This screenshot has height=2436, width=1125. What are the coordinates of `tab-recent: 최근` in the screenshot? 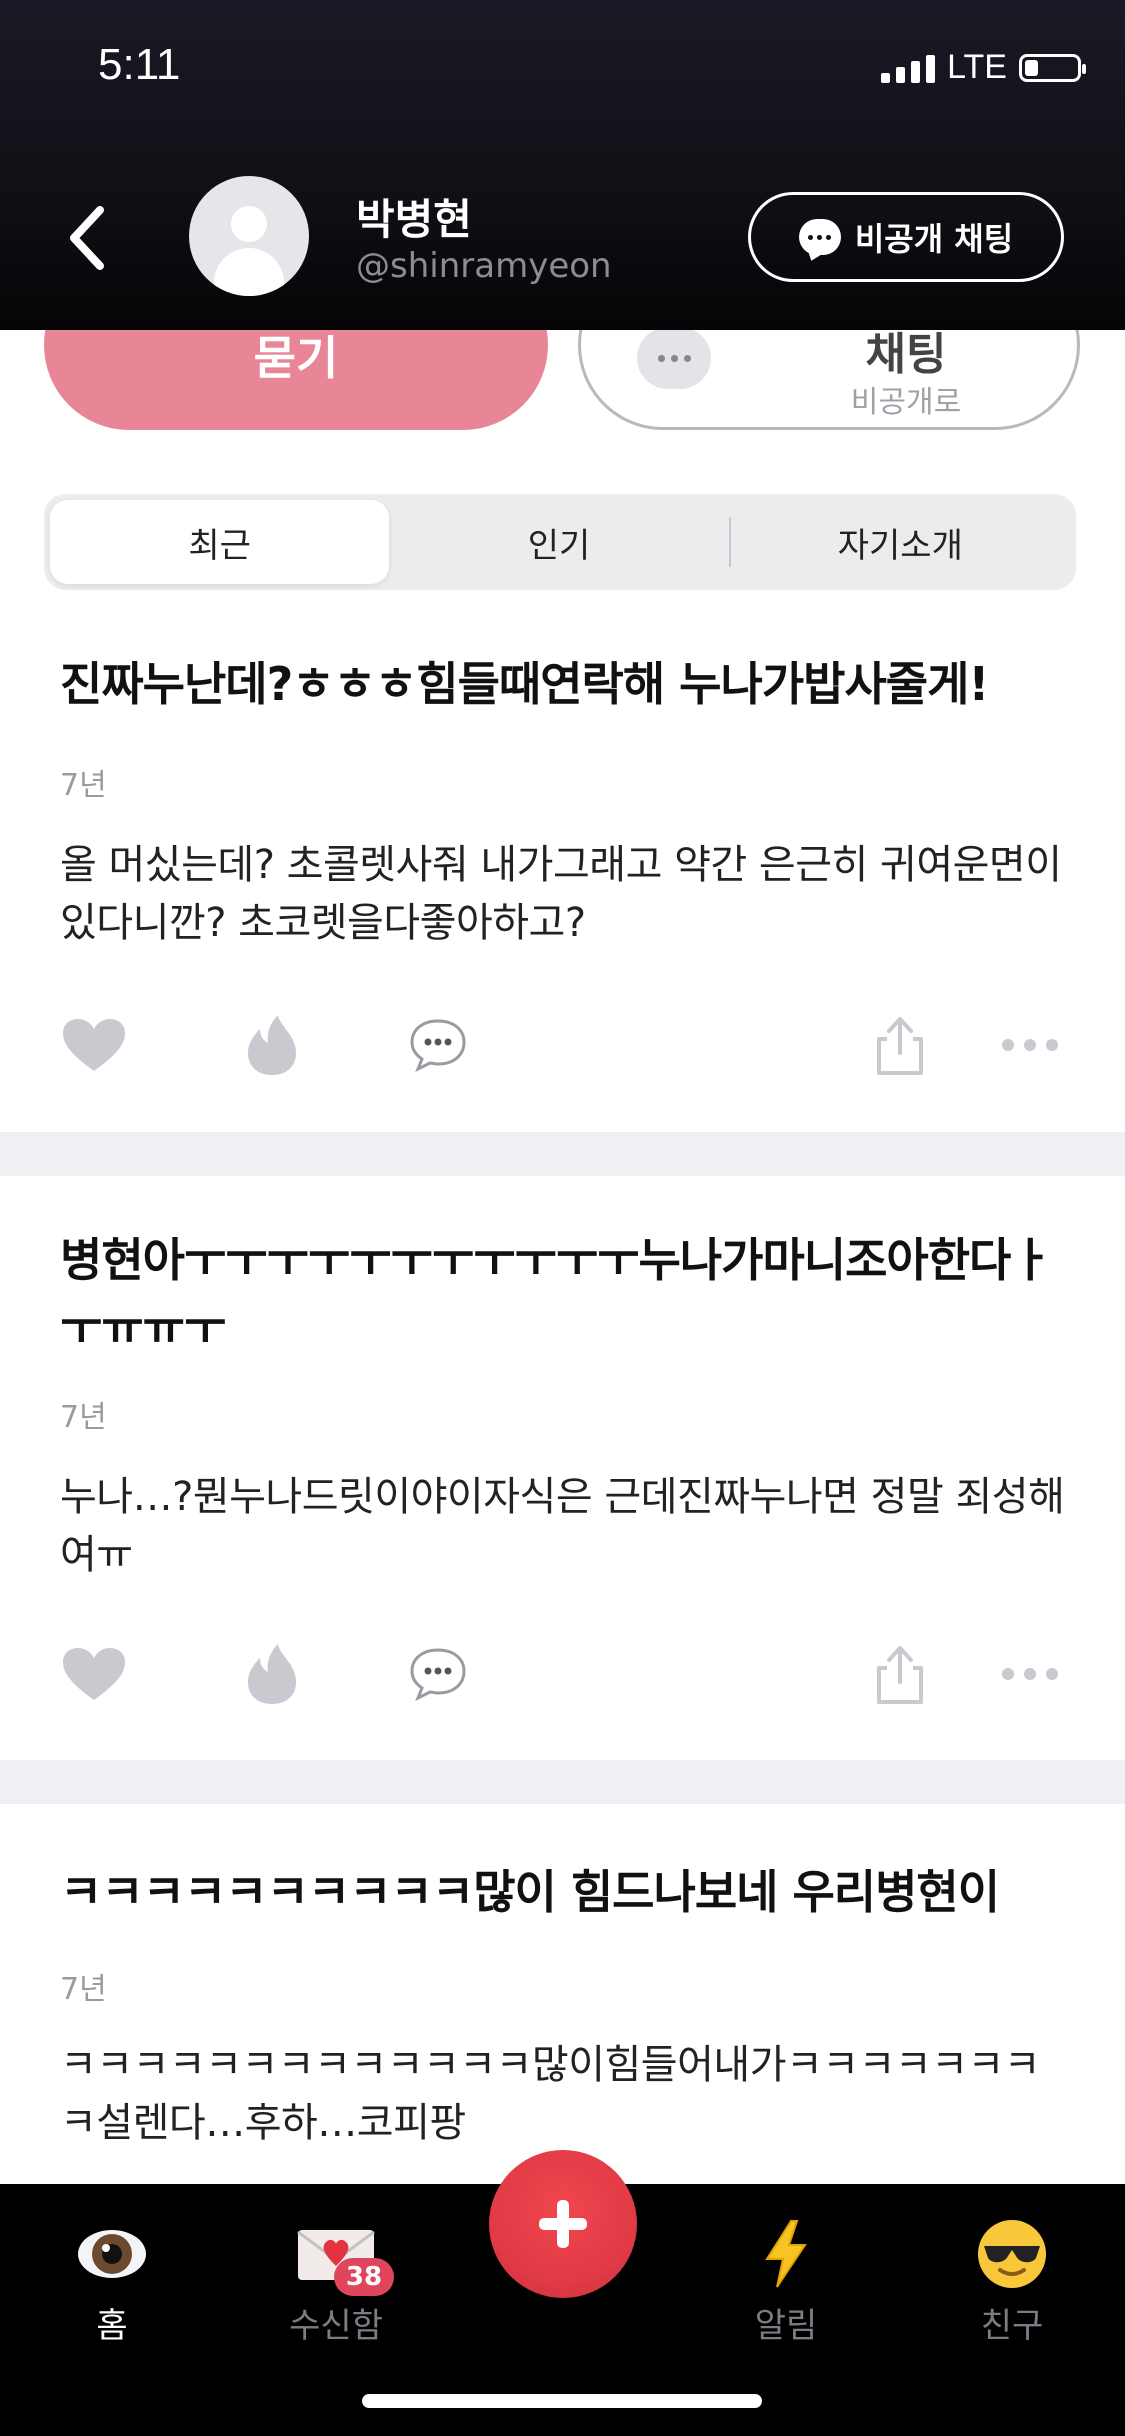 It's located at (220, 542).